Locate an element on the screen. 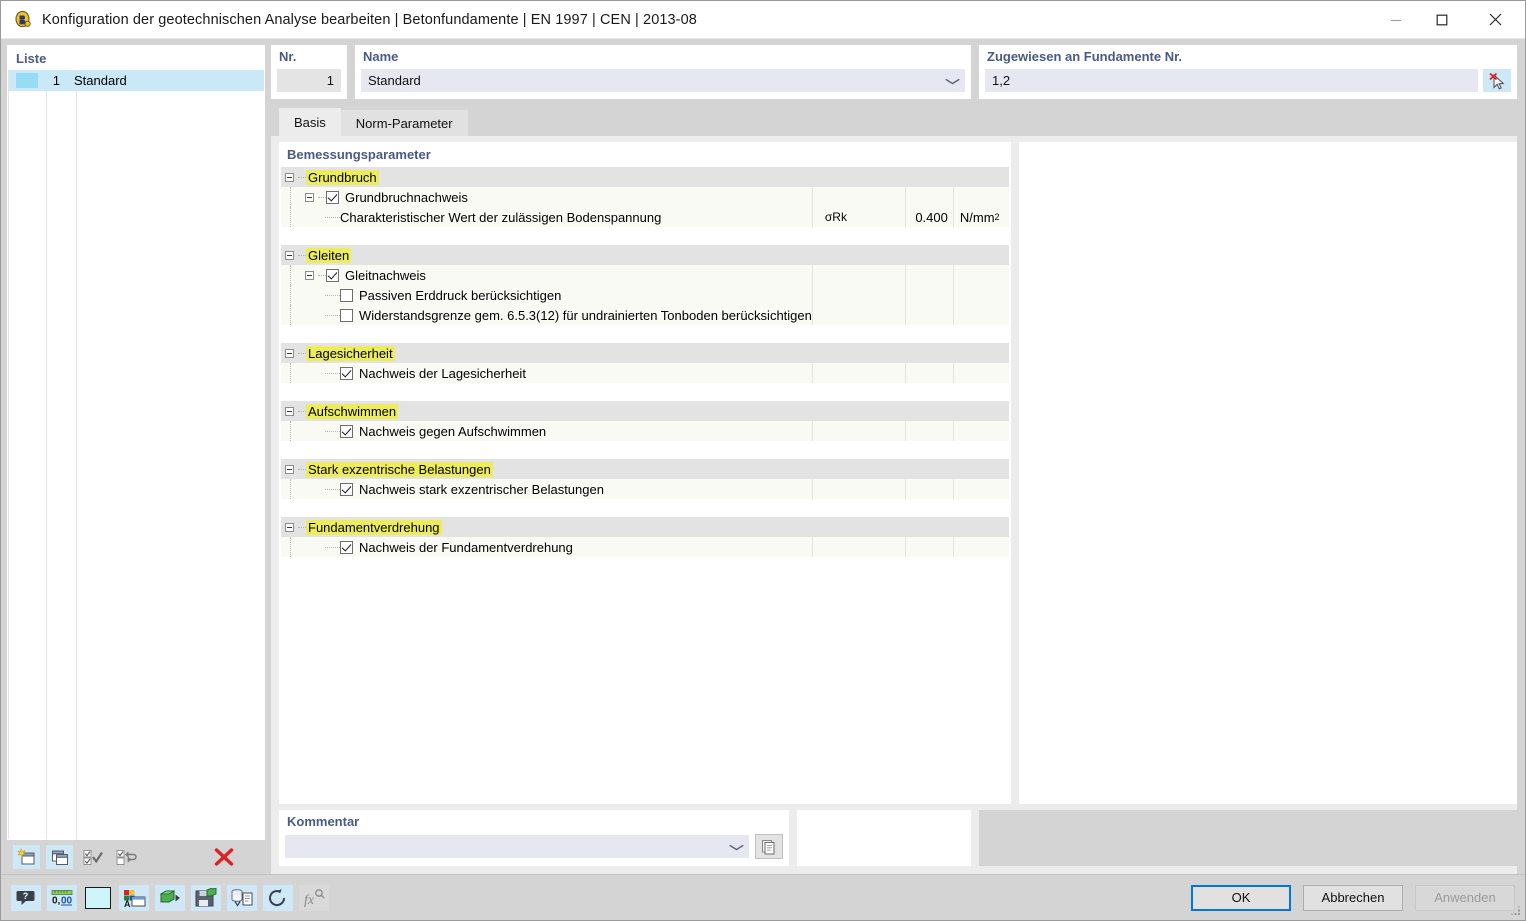  cancel-button: Abbrechen is located at coordinates (1353, 897).